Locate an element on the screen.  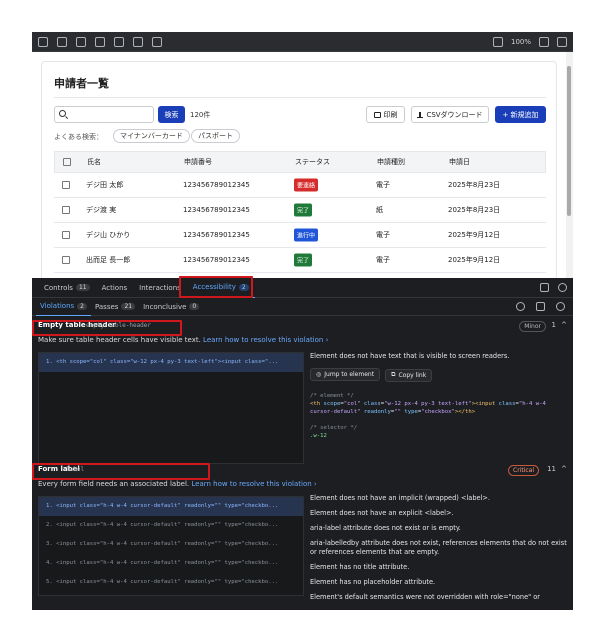
table-row: 出而足 長一郎 123456789012345 完了 電子 2025年9月12日 is located at coordinates (300, 260).